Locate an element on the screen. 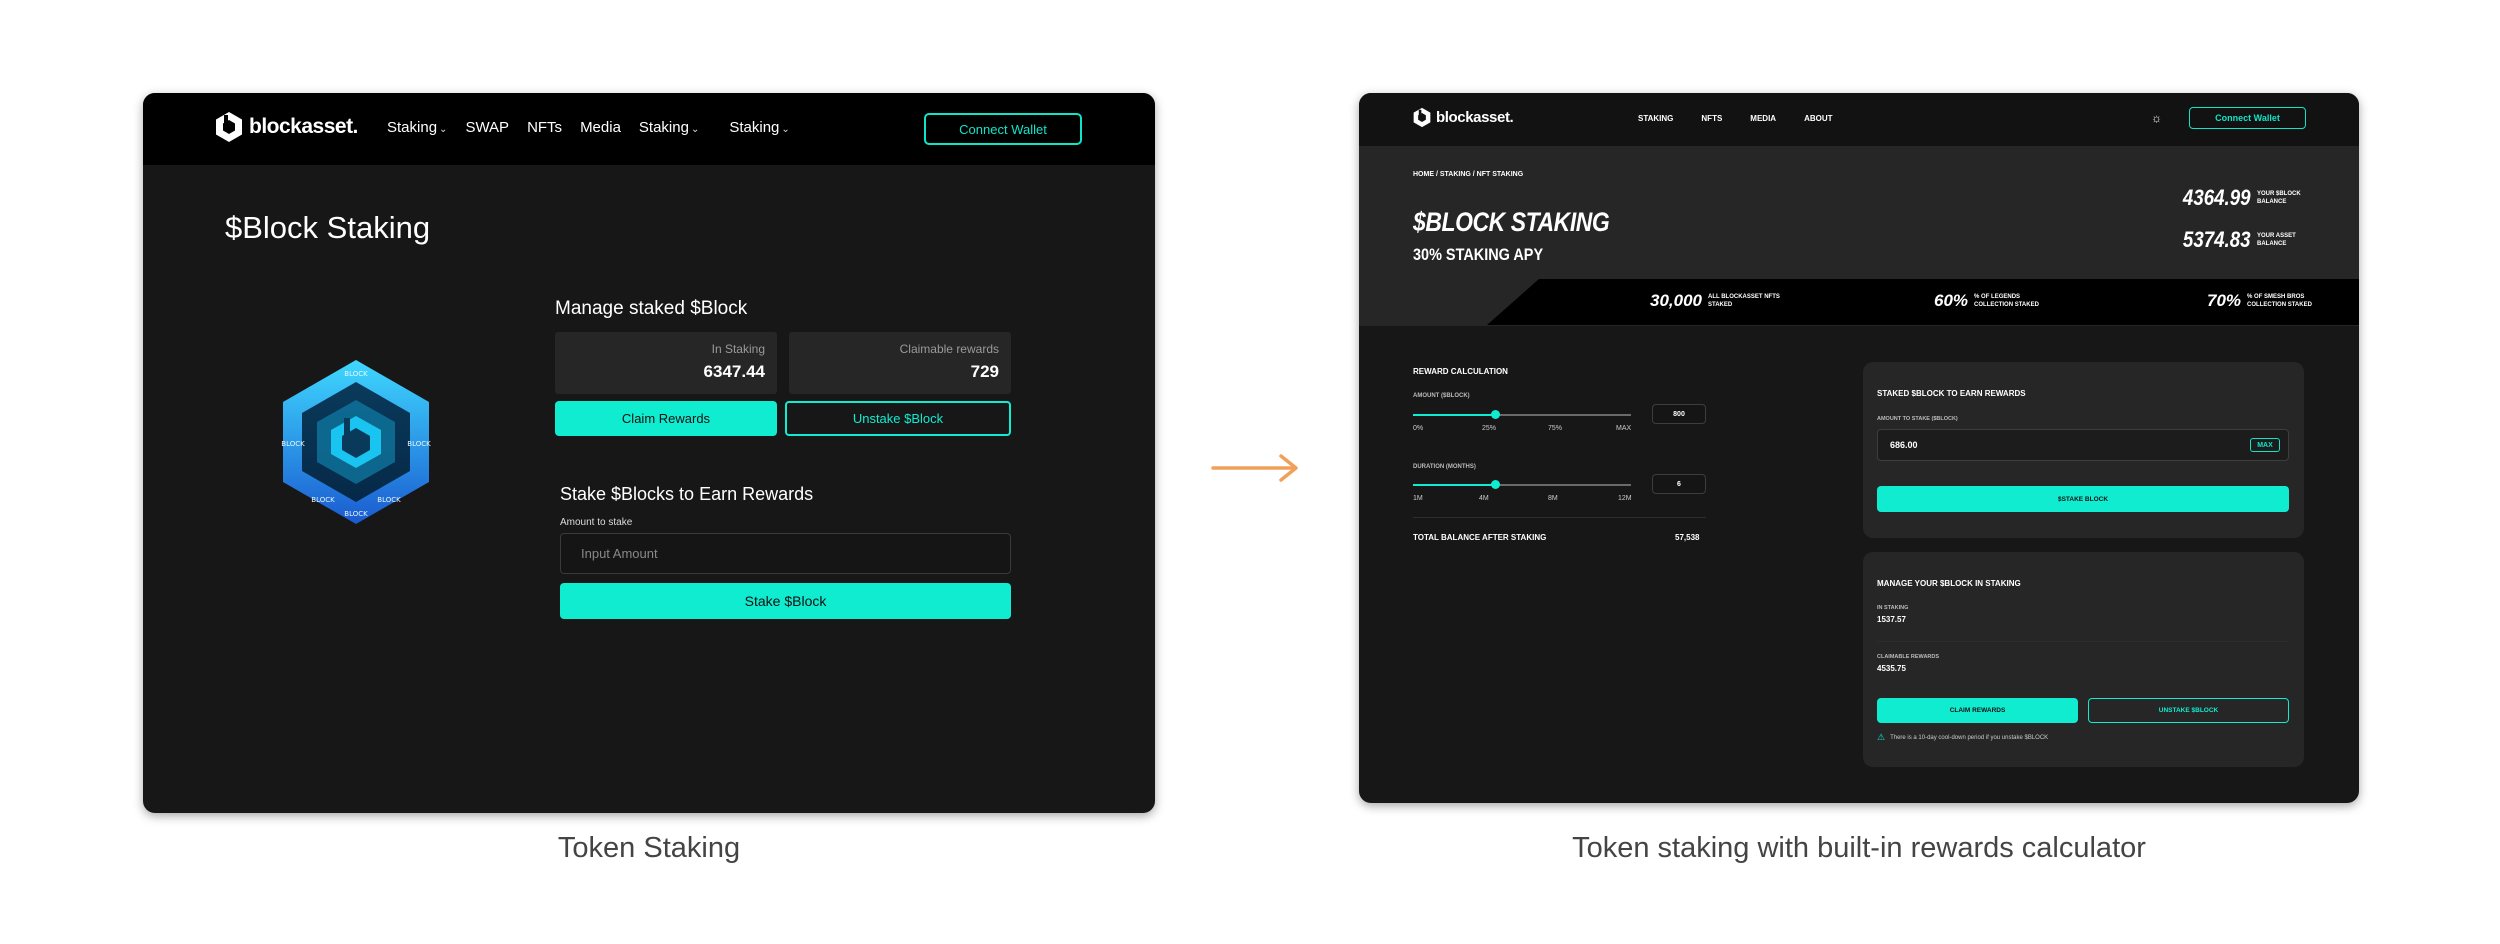  left-in-staking-box: In Staking 6347.44 is located at coordinates (666, 363).